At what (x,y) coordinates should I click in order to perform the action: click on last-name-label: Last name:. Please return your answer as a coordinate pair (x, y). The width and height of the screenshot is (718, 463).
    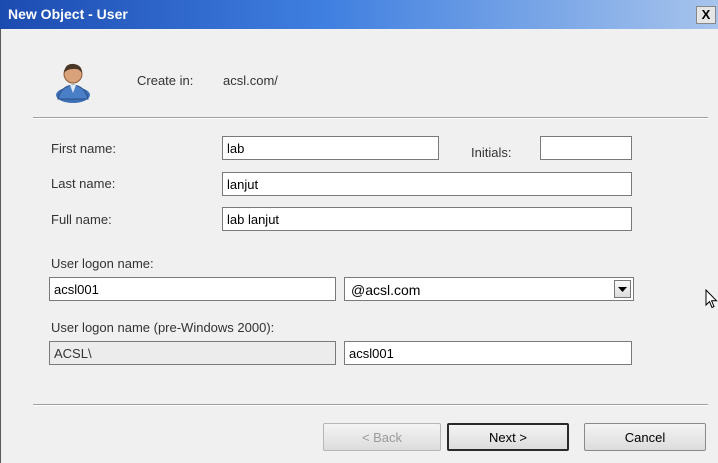
    Looking at the image, I should click on (83, 183).